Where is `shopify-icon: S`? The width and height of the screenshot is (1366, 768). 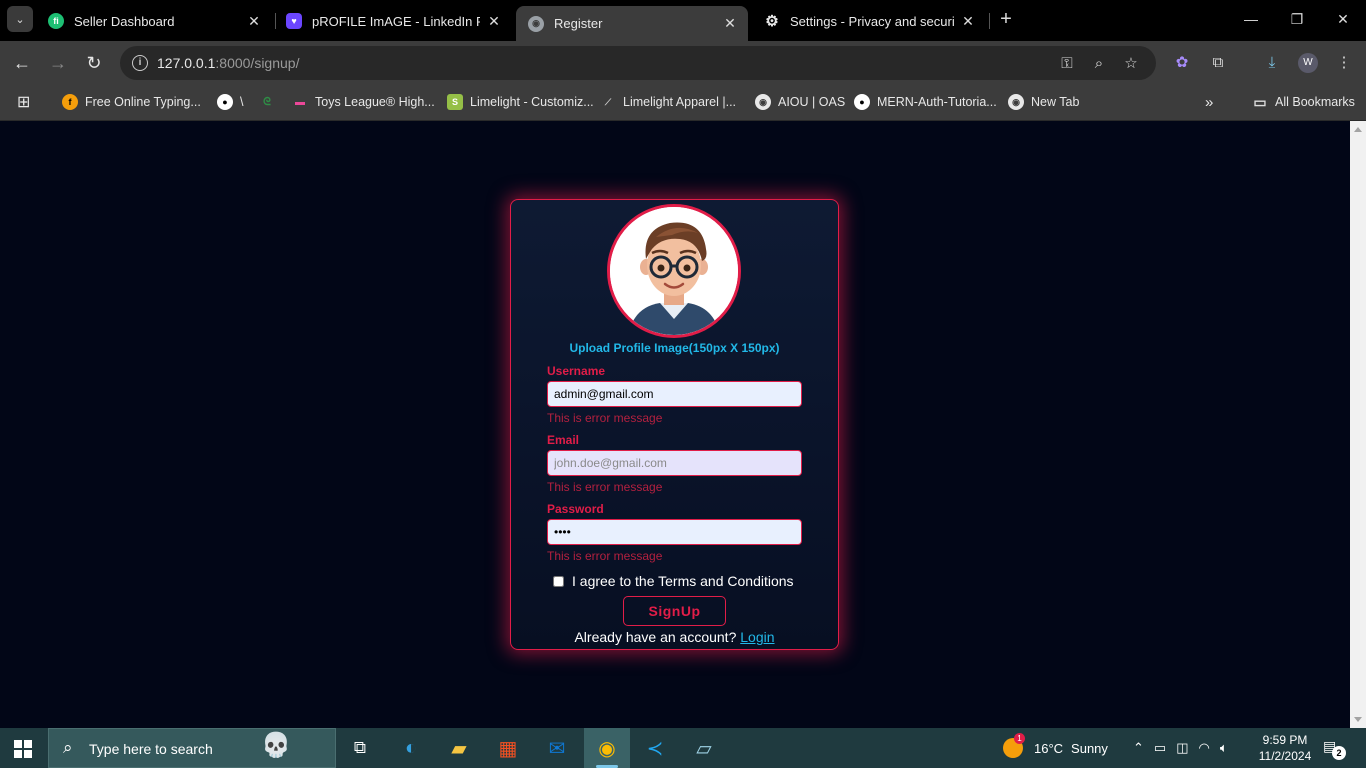
shopify-icon: S is located at coordinates (455, 102).